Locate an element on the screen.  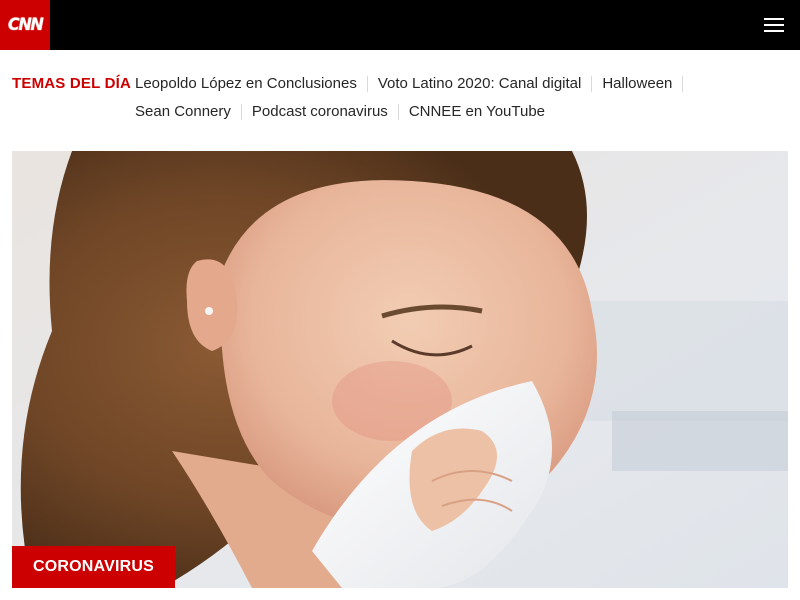
trending-item: Halloween is located at coordinates (638, 84).